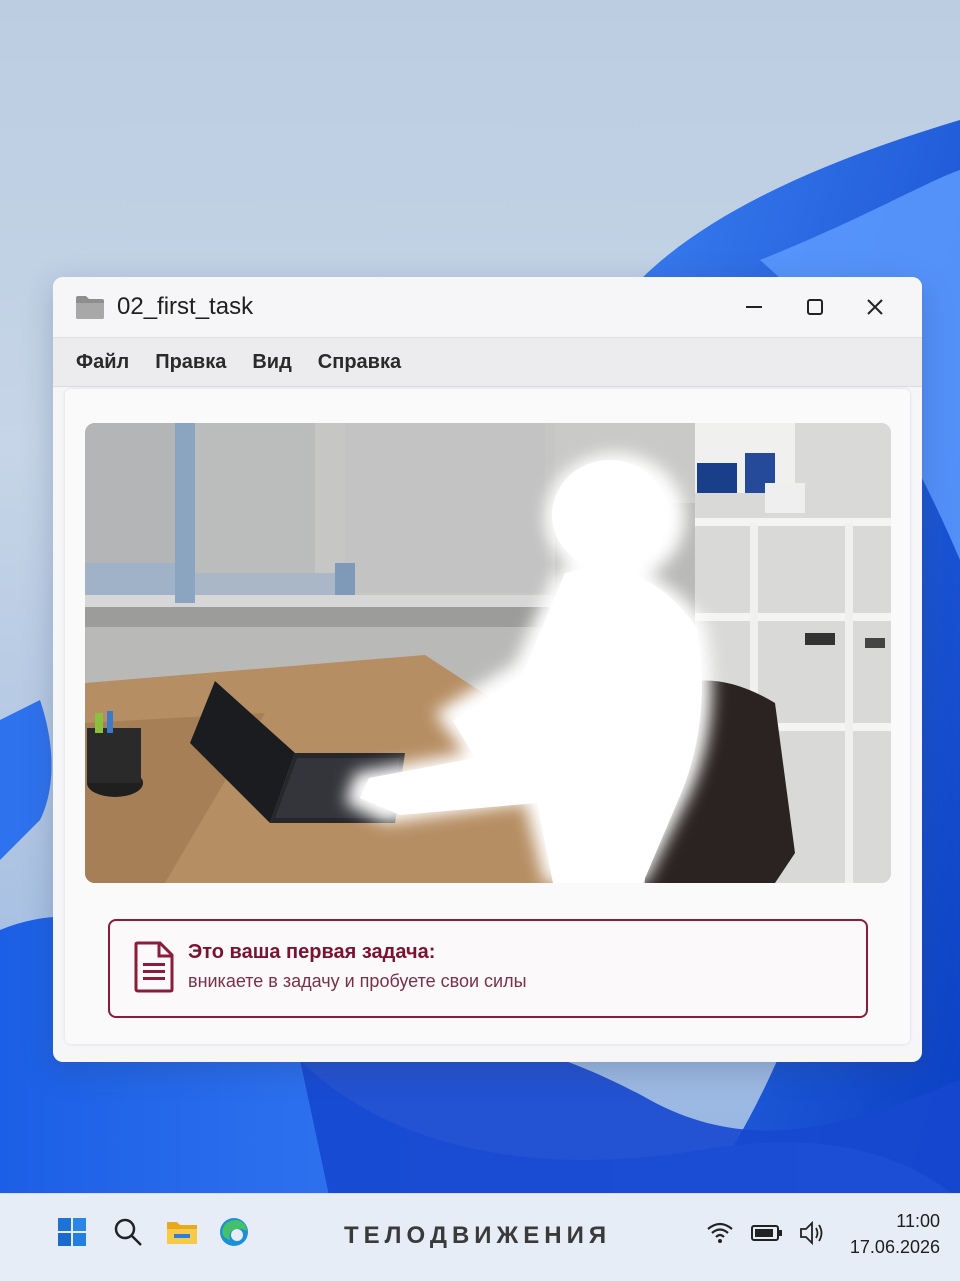 This screenshot has height=1281, width=960. I want to click on menu-edit: Правка, so click(190, 362).